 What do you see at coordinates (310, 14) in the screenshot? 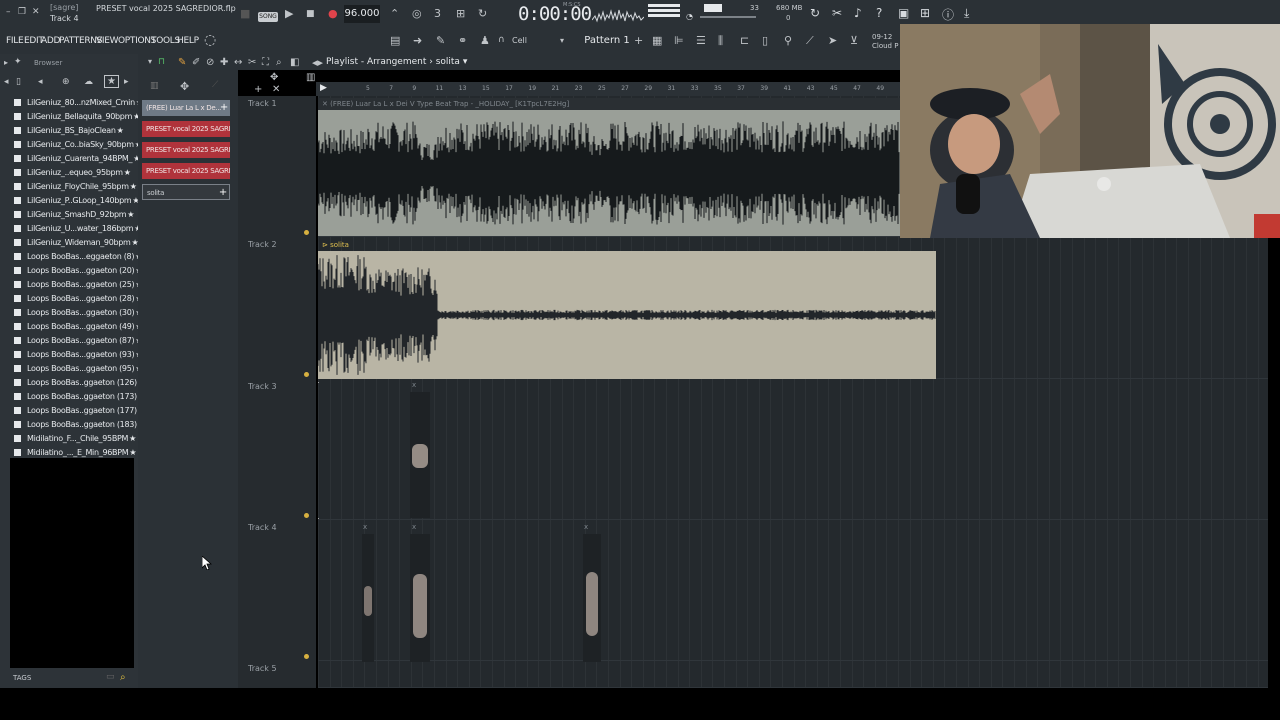
I see `stop-button: ■` at bounding box center [310, 14].